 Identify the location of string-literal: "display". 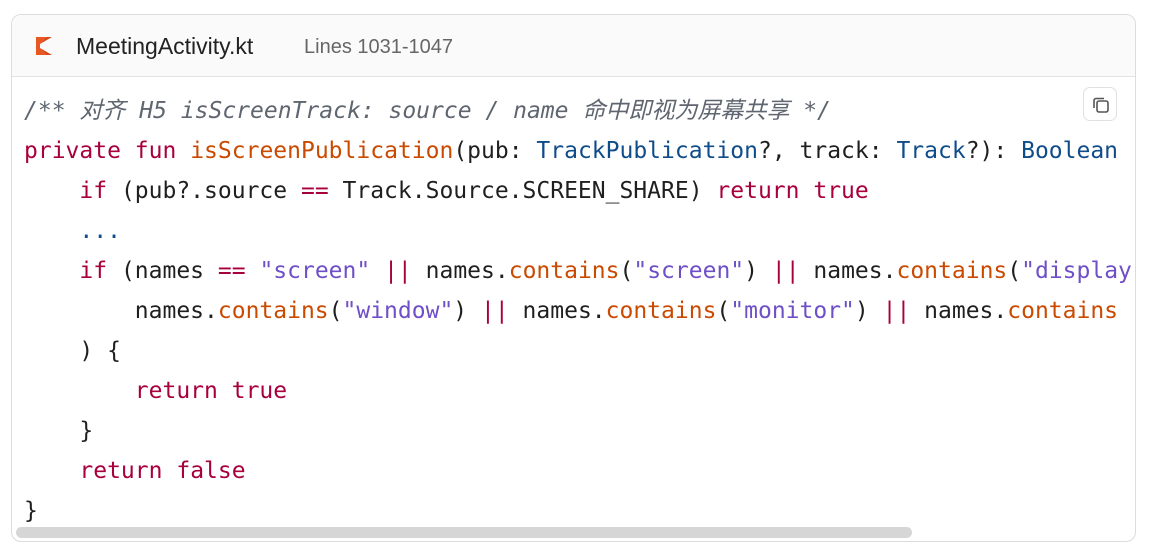
(1078, 271).